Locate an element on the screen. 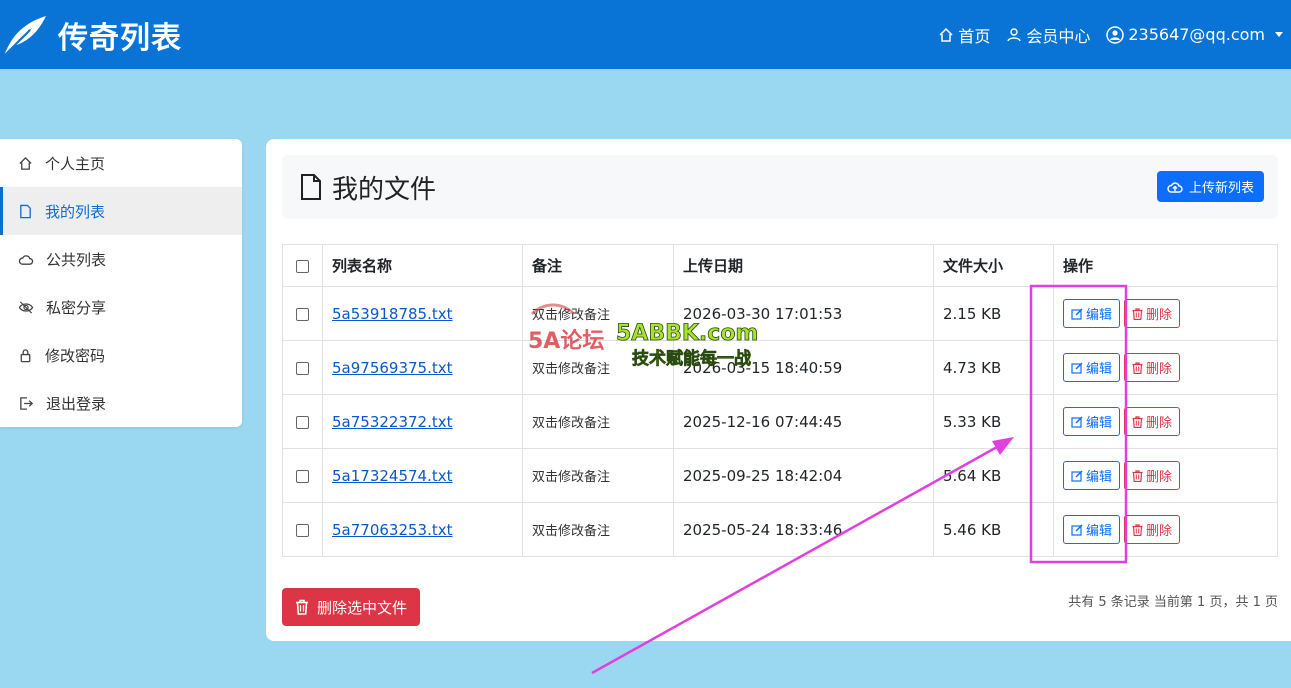 Image resolution: width=1291 pixels, height=688 pixels. pagination-info: 共有 5 条记录 当前第 1 页，共 1 页 is located at coordinates (1173, 602).